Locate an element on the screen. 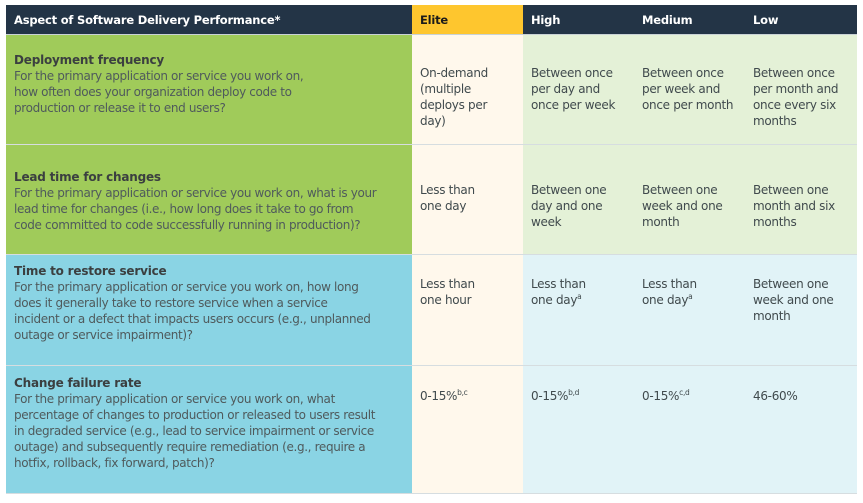 The image size is (863, 503). medium-cell: Between once per week and once per month is located at coordinates (689, 89).